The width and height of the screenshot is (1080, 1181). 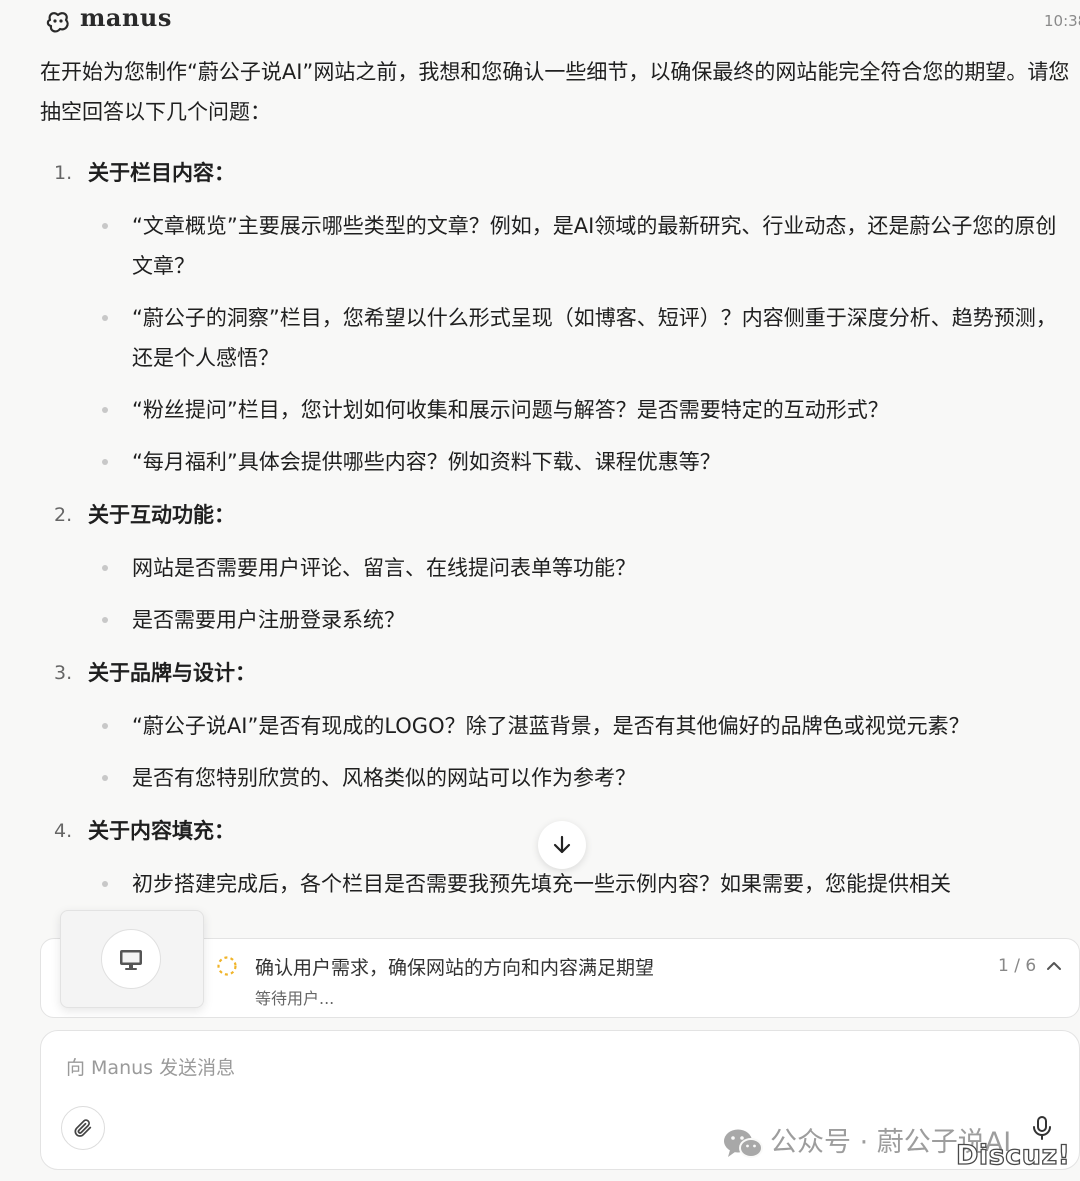 What do you see at coordinates (555, 778) in the screenshot?
I see `question-item: 是否有您特别欣赏的、风格类似的网站可以作为参考？` at bounding box center [555, 778].